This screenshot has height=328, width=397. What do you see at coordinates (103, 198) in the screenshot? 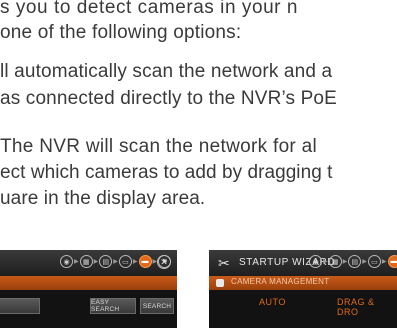
I see `text-line: uare in the display area.` at bounding box center [103, 198].